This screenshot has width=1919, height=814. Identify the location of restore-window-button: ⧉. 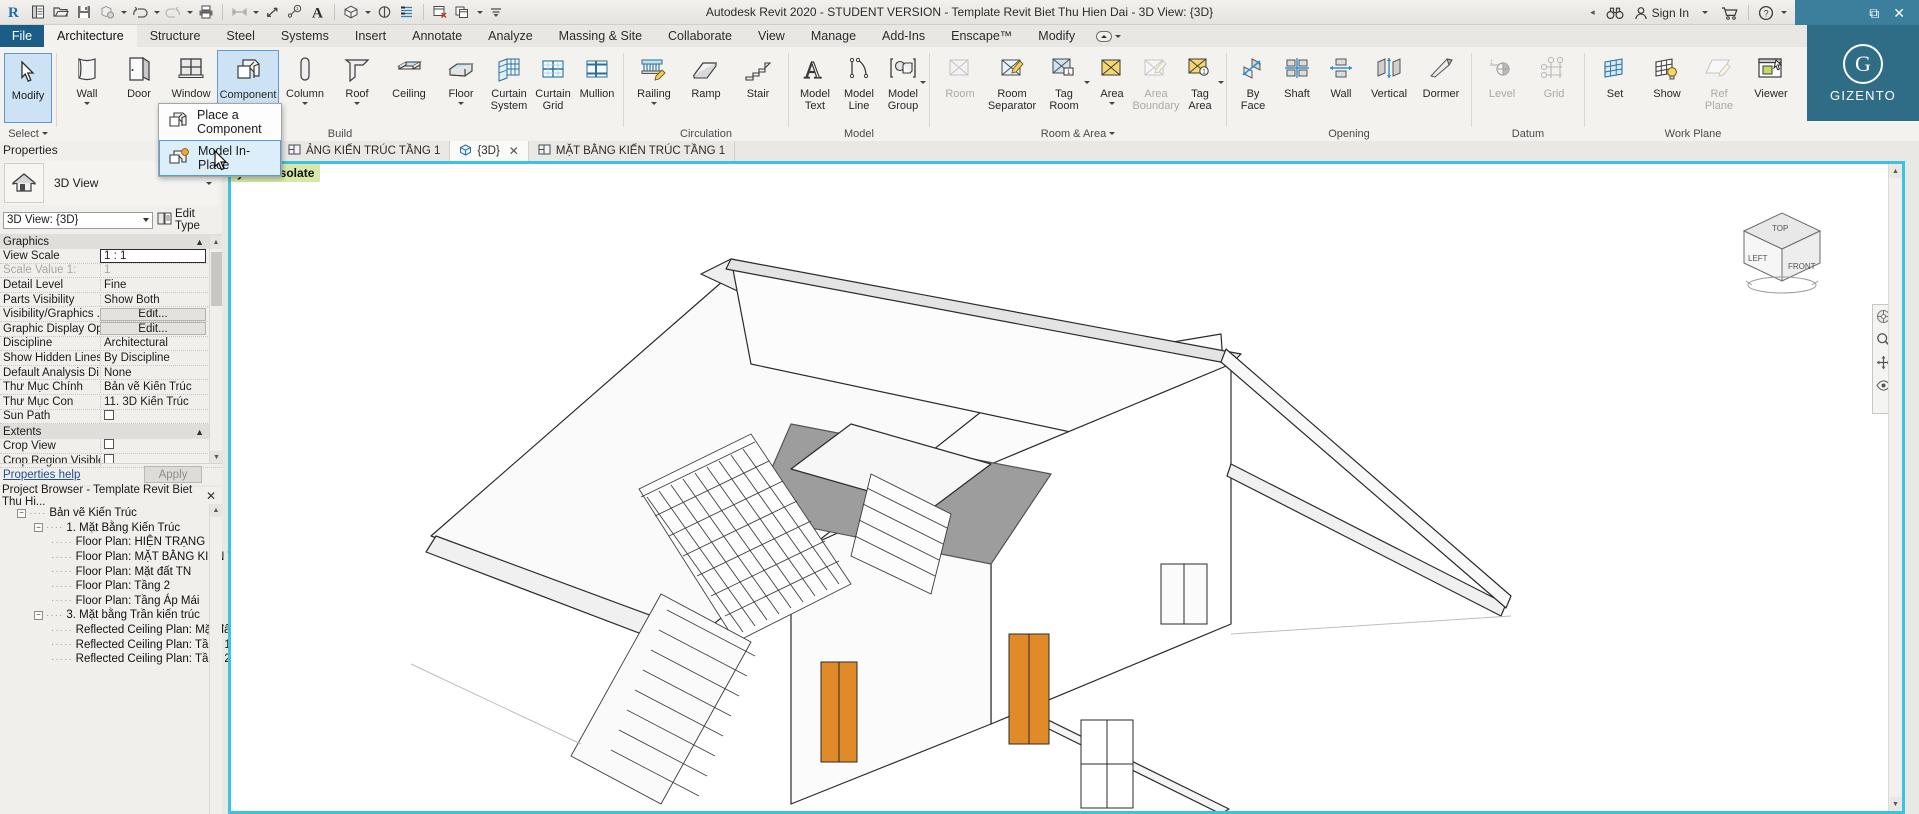
(1874, 13).